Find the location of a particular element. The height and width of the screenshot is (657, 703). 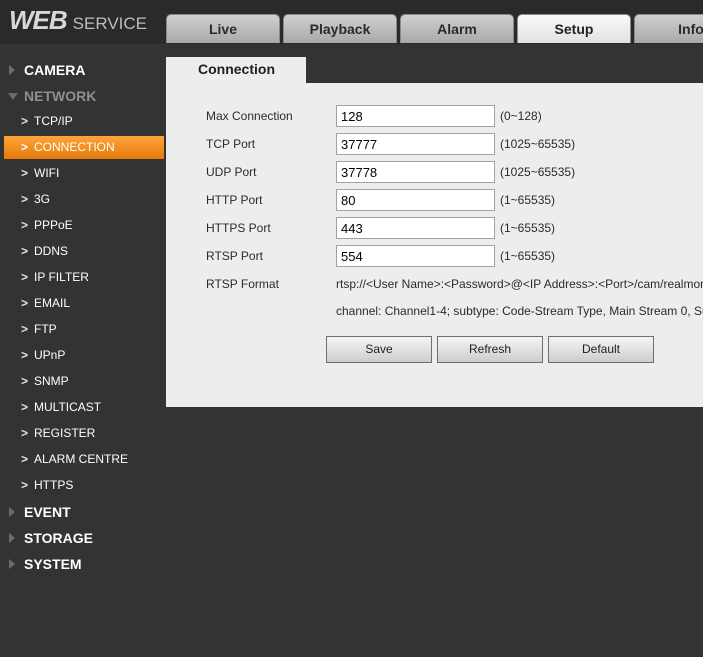

sidebar-category-network: NETWORK is located at coordinates (82, 96).